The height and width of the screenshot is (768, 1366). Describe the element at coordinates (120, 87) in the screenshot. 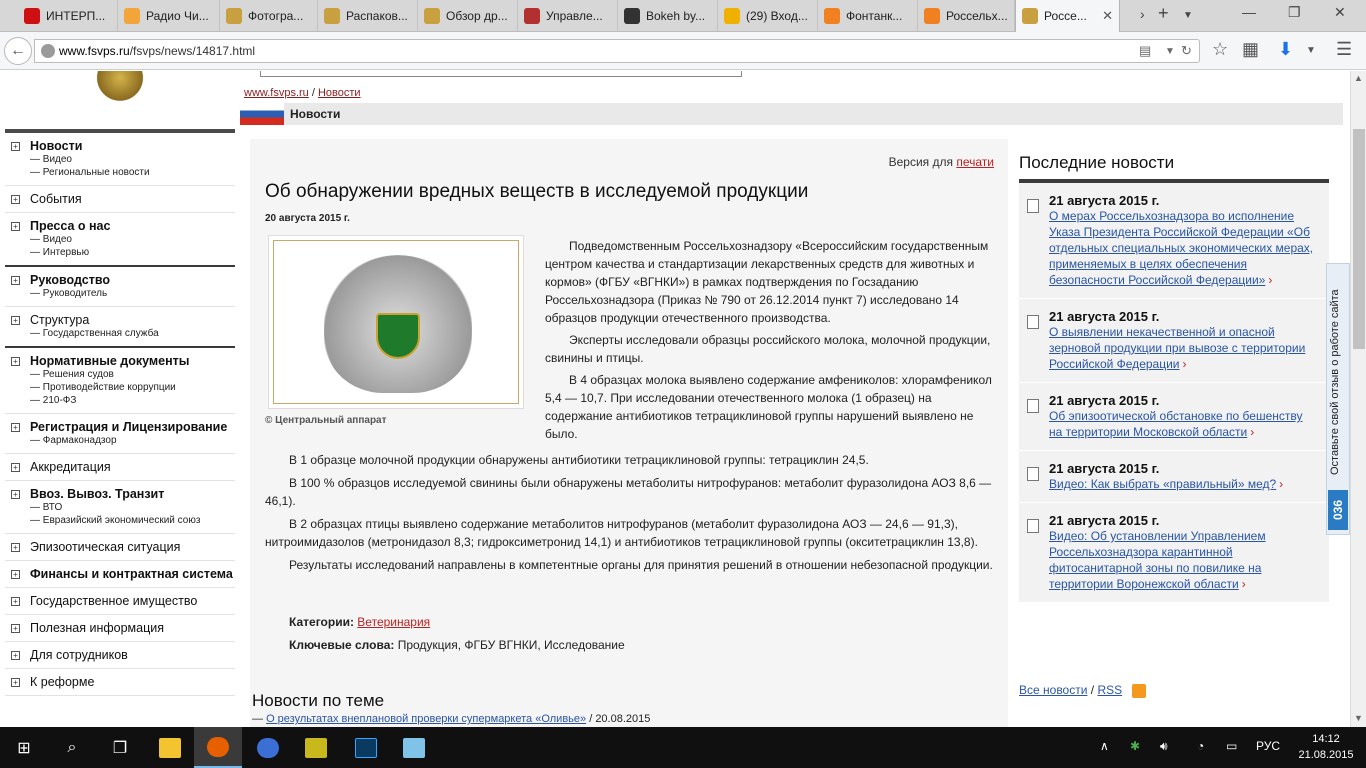

I see `site-emblem-logo` at that location.